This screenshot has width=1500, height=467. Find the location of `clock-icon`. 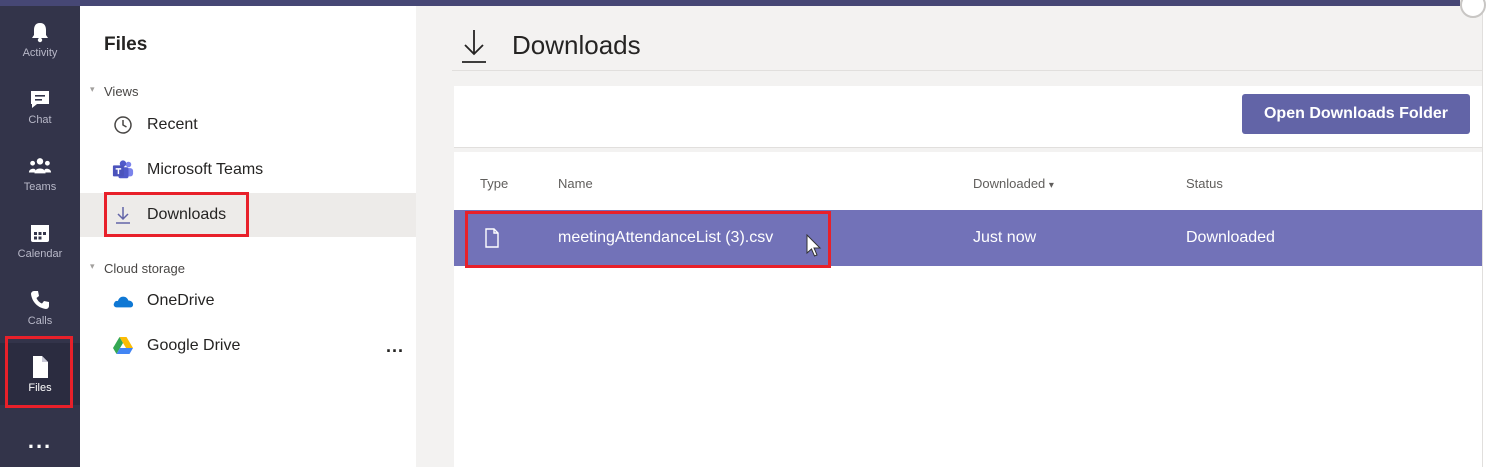

clock-icon is located at coordinates (123, 125).